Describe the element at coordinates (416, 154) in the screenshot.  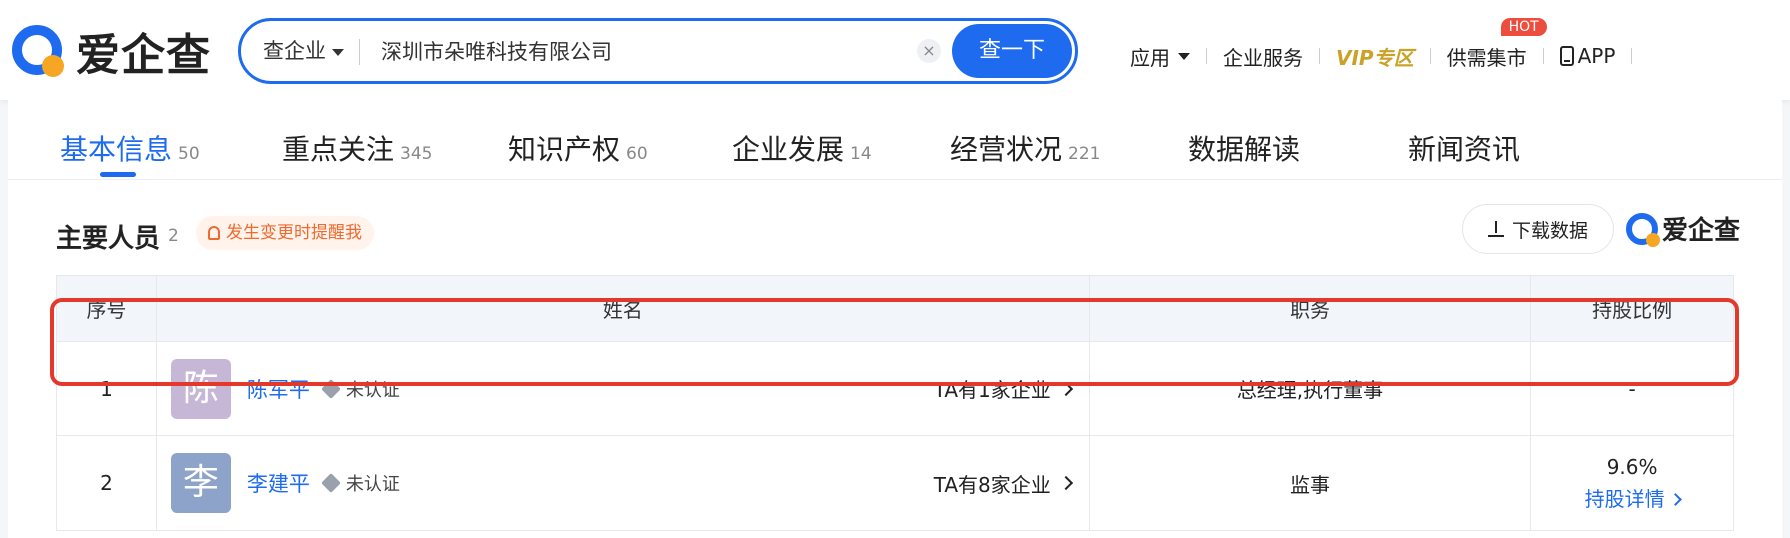
I see `tab-count: 345` at that location.